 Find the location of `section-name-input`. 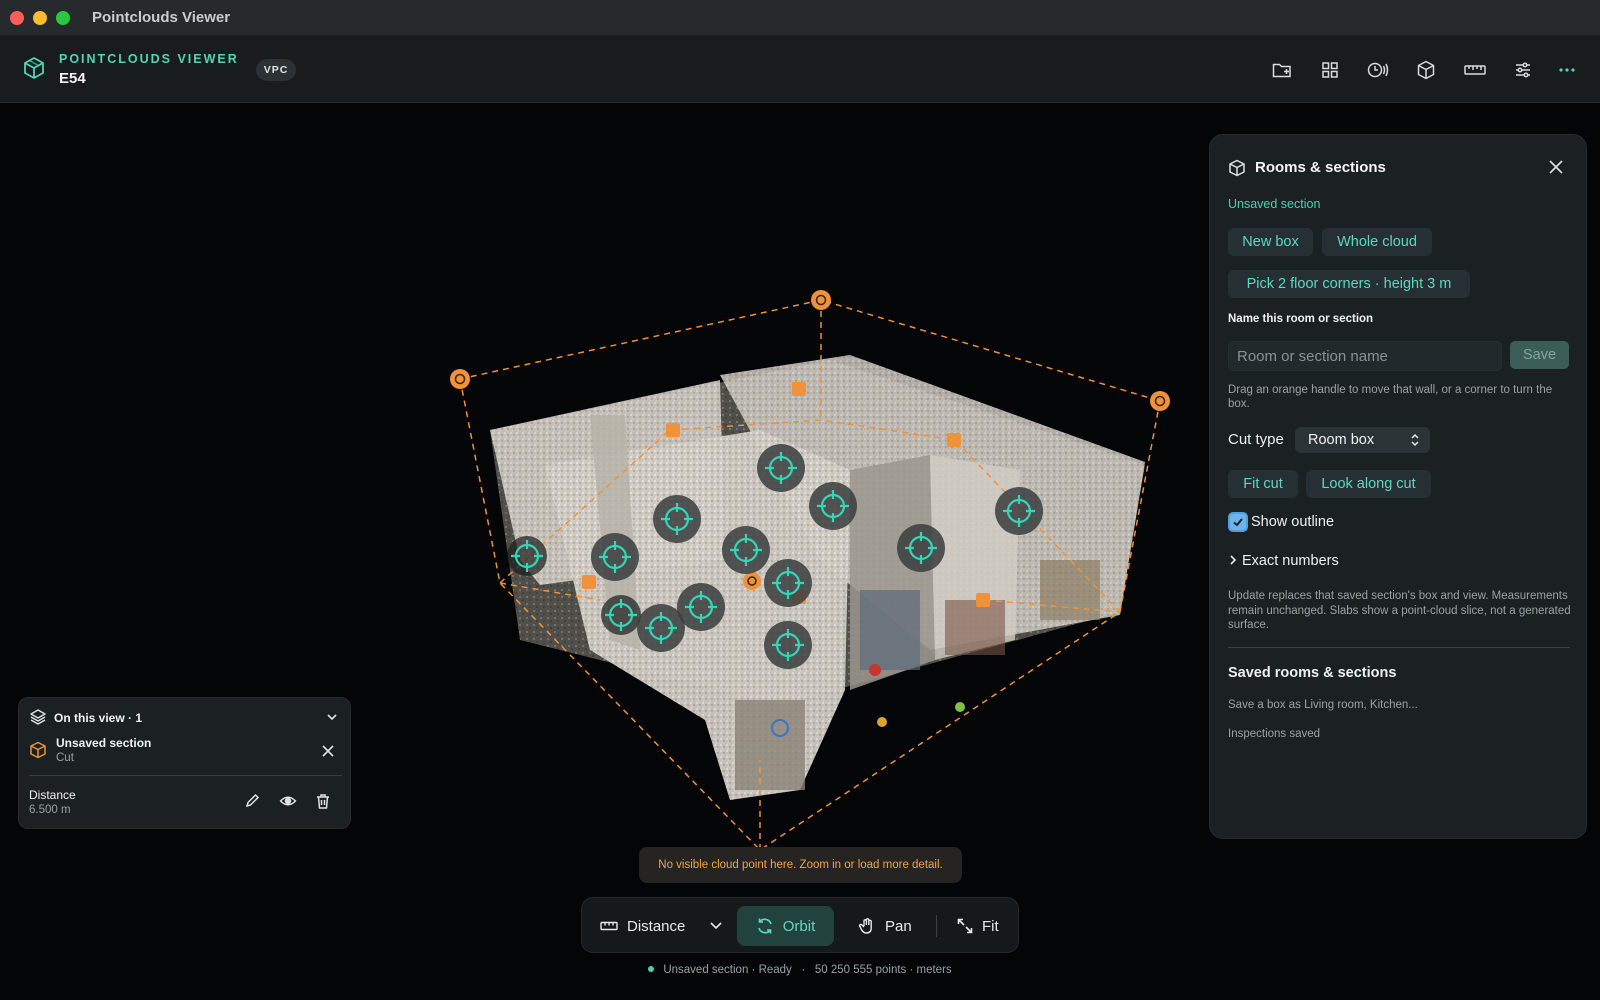

section-name-input is located at coordinates (1365, 356).